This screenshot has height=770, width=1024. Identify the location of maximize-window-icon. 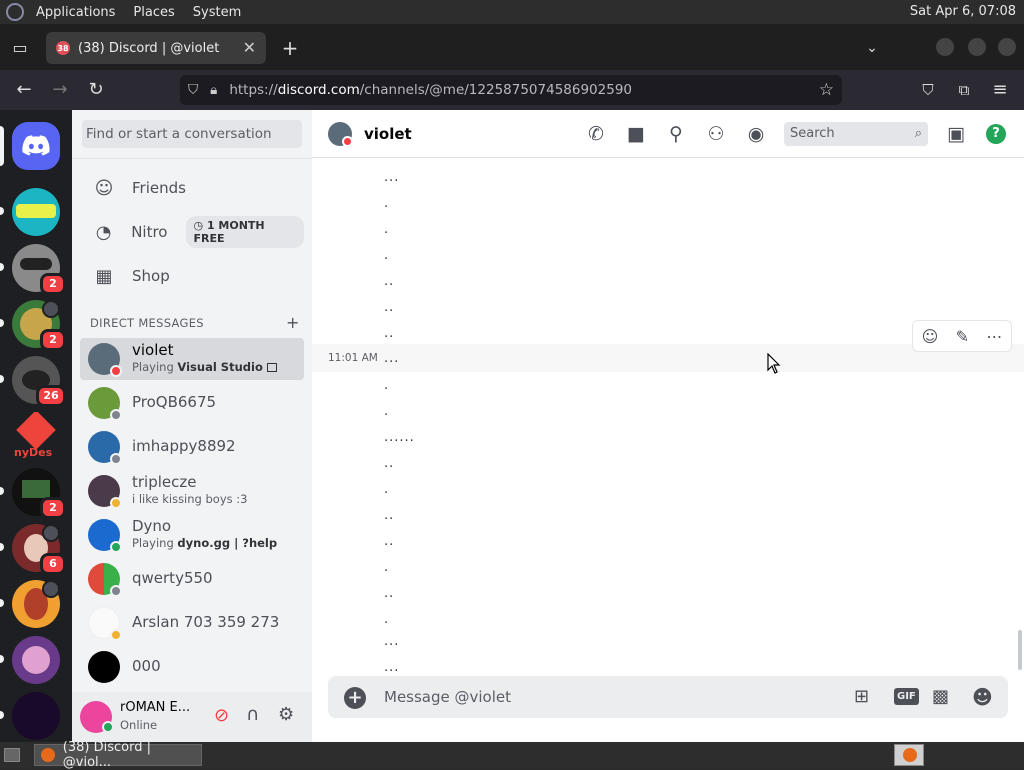
(977, 47).